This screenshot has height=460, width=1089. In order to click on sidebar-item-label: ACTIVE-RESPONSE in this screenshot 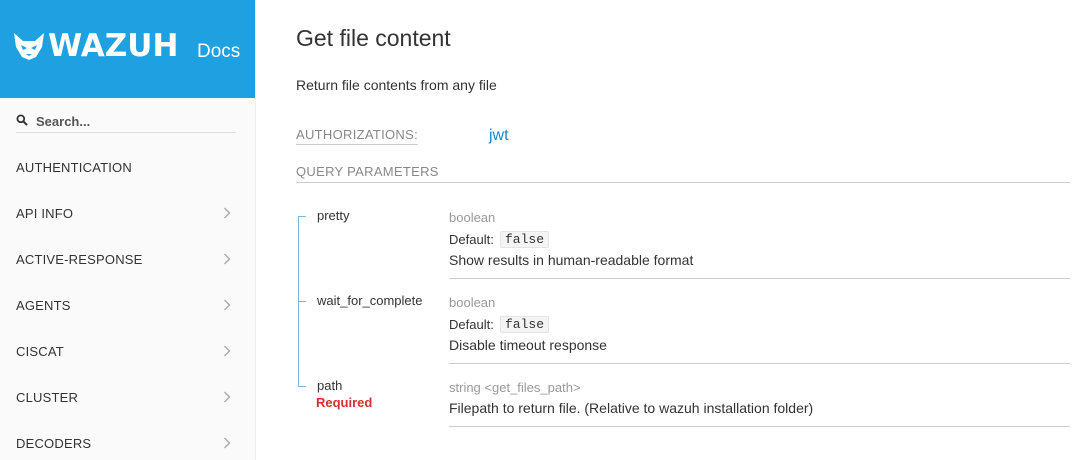, I will do `click(79, 259)`.